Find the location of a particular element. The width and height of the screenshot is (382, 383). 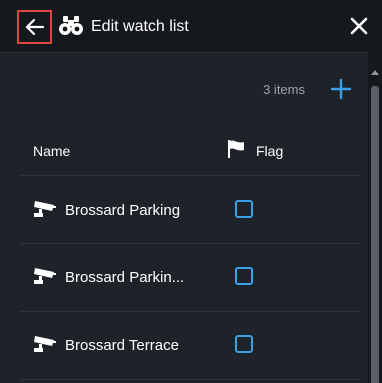

row-label: Brossard Parking is located at coordinates (123, 210).